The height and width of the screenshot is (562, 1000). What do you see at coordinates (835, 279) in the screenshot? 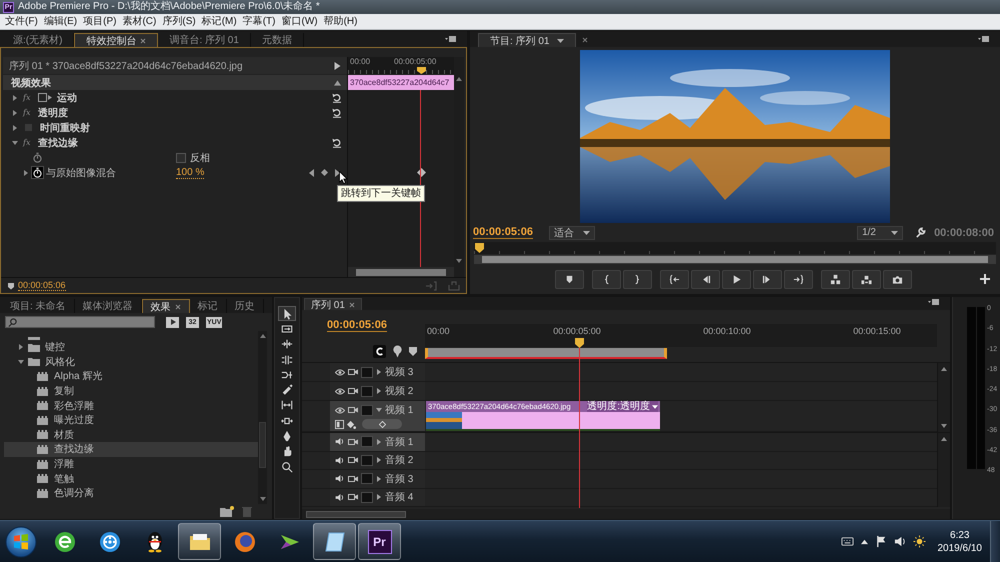
I see `lift-button` at bounding box center [835, 279].